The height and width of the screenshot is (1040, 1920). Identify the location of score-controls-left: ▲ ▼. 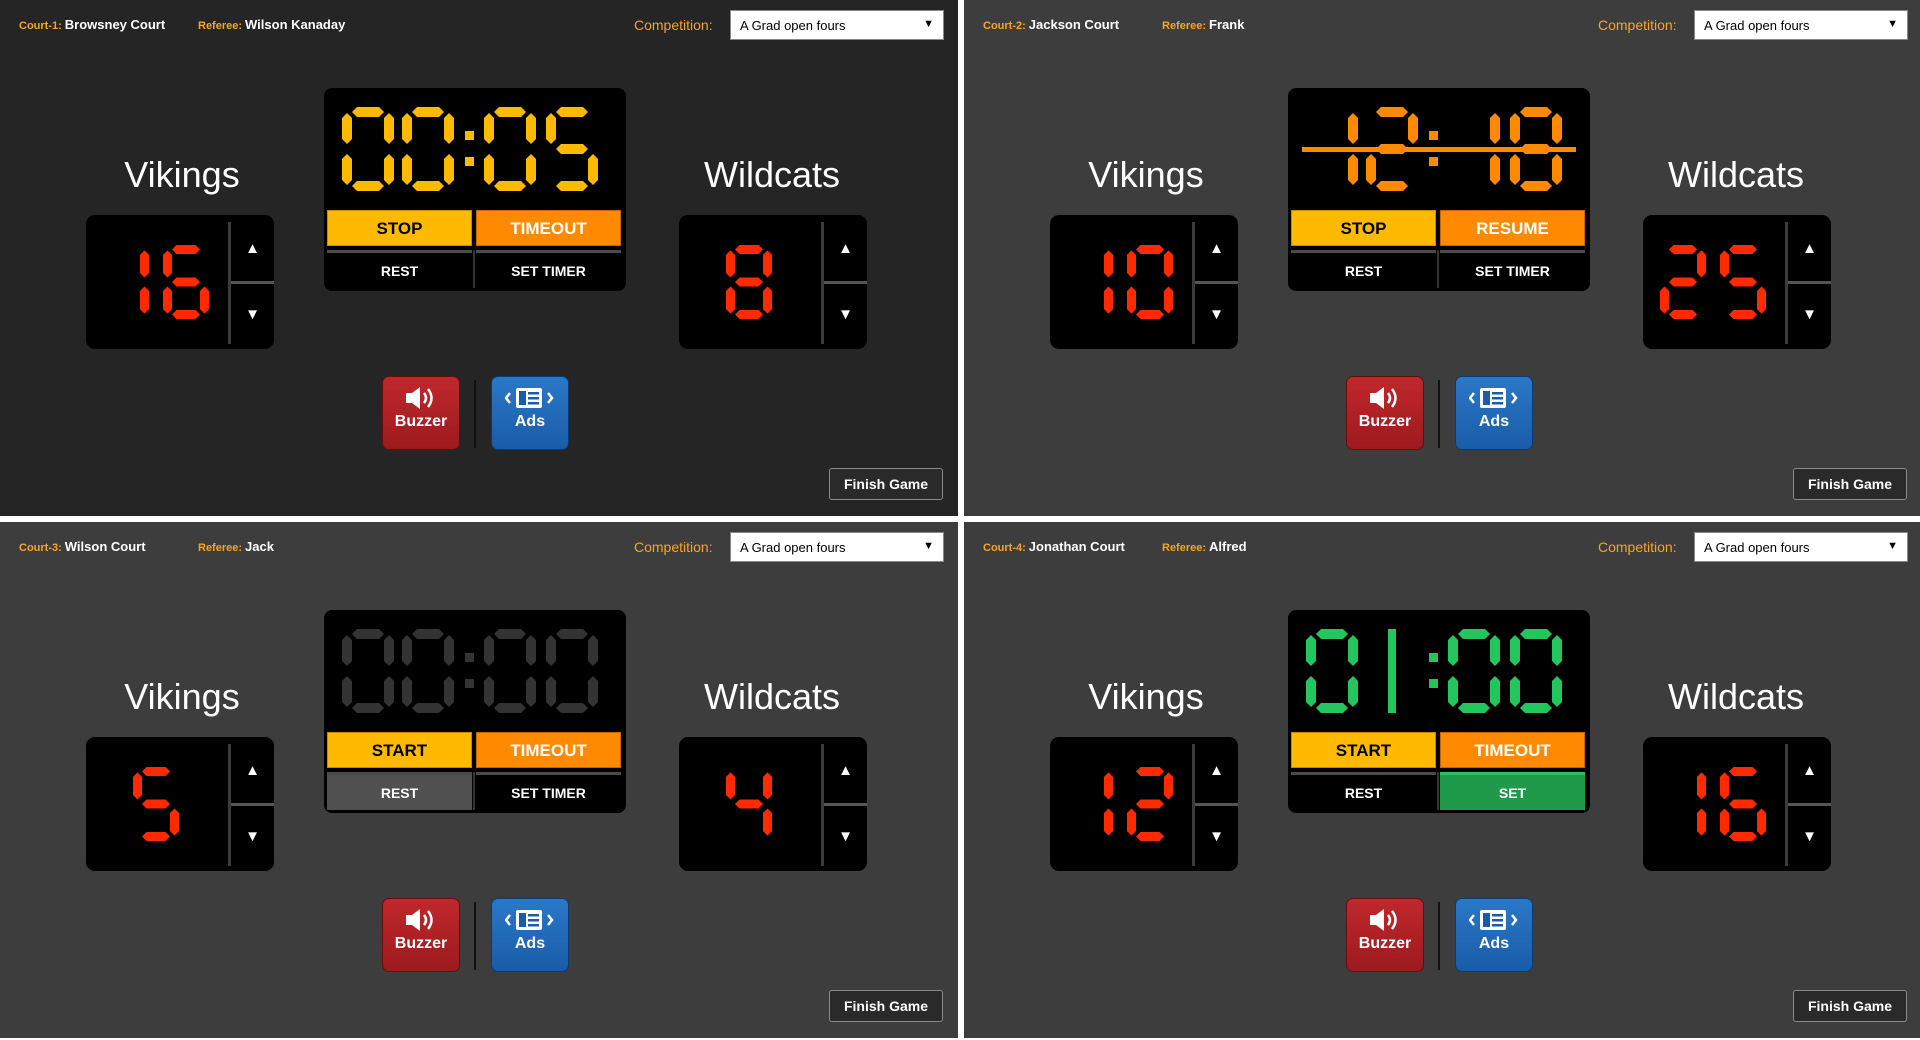
(249, 804).